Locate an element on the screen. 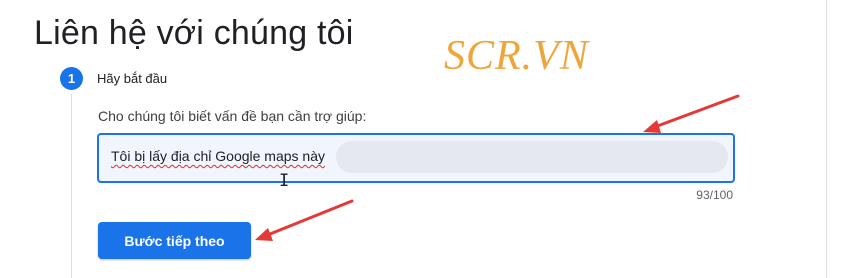 The width and height of the screenshot is (848, 278). step-title: Hãy bắt đầu is located at coordinates (132, 78).